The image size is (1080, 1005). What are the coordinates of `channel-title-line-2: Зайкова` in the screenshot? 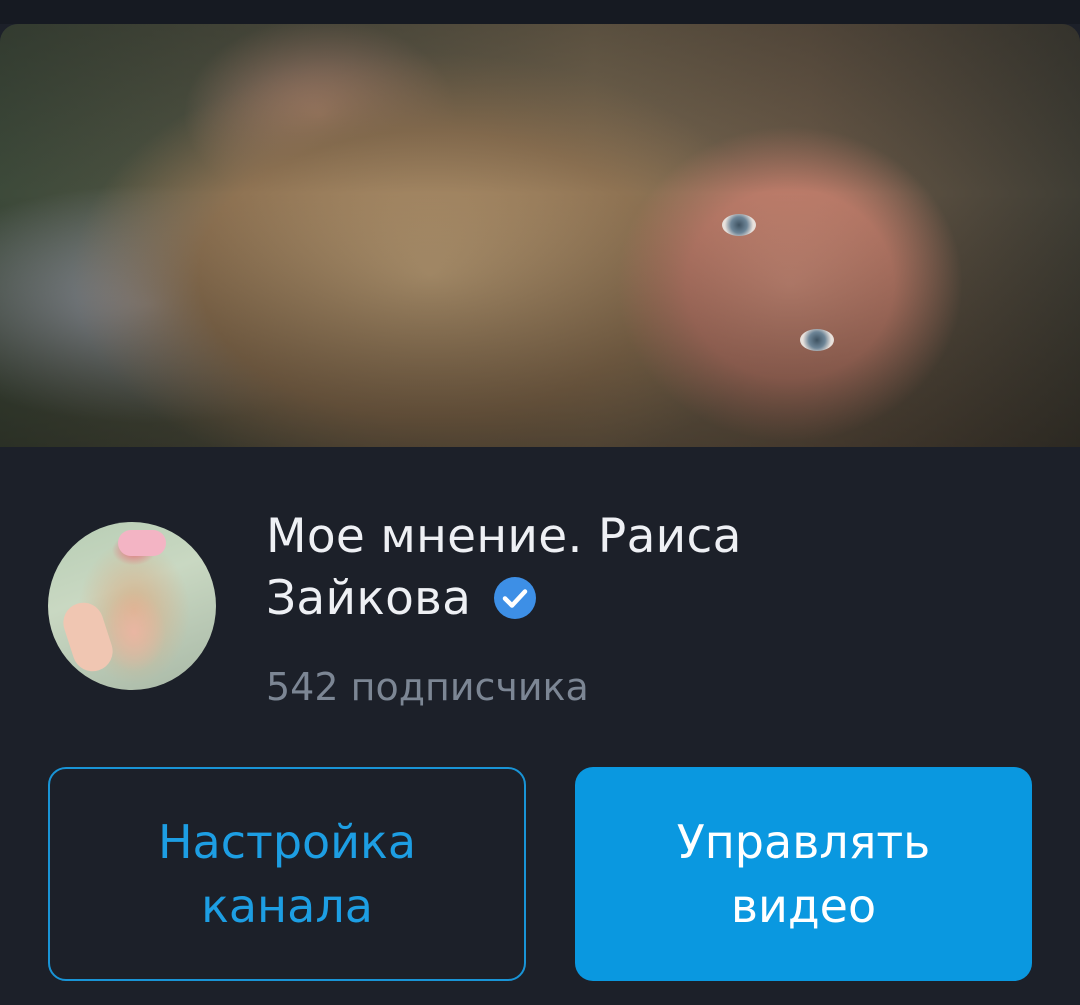 It's located at (566, 599).